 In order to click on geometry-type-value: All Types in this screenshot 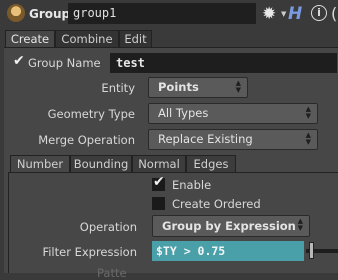, I will do `click(183, 113)`.